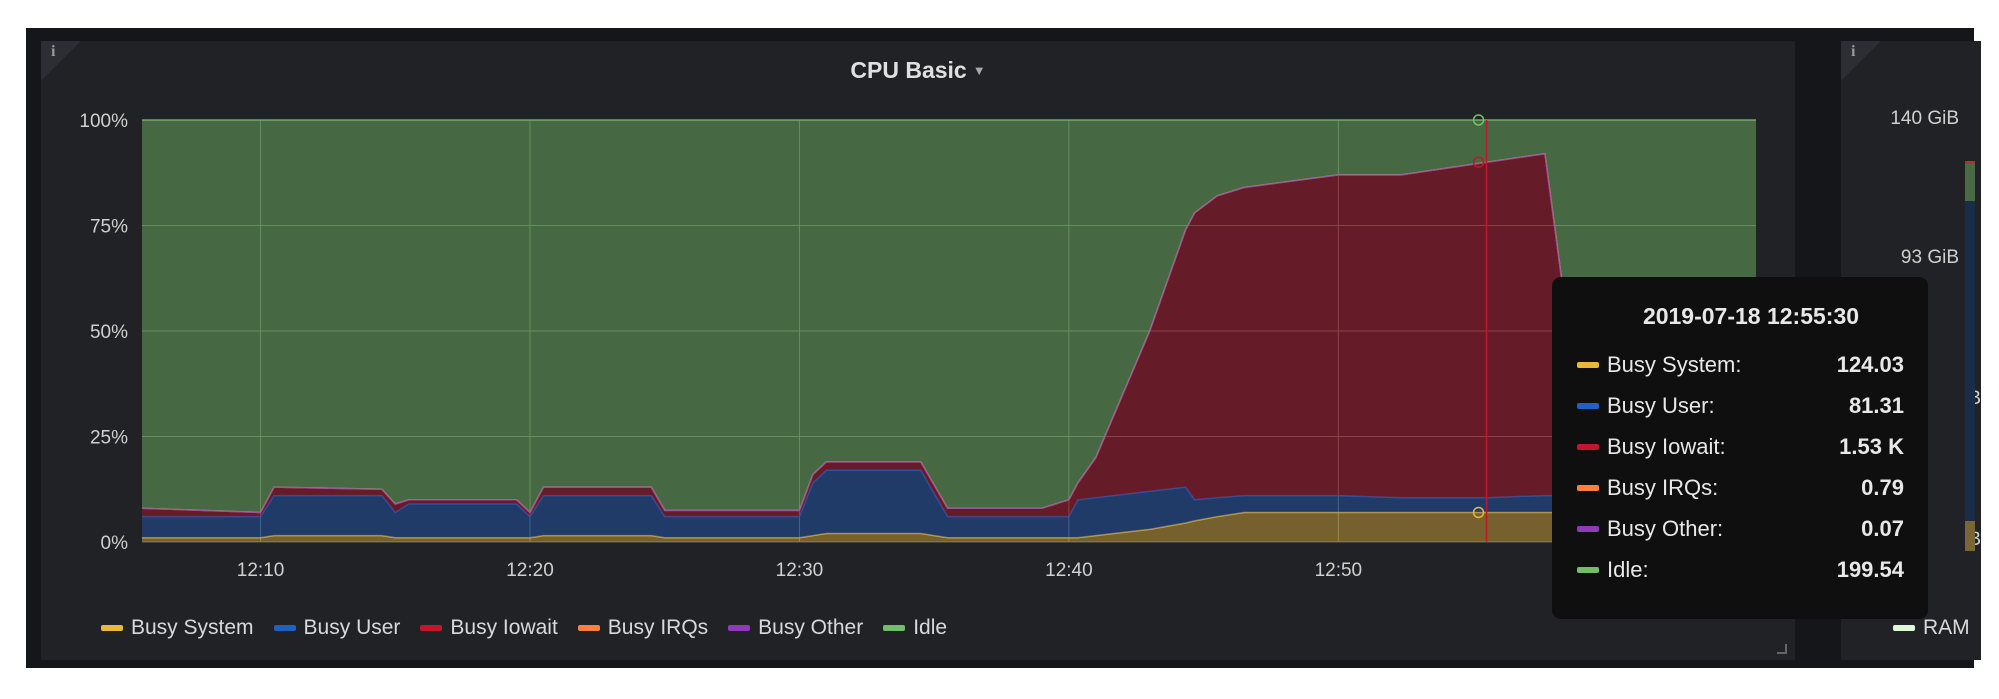 The height and width of the screenshot is (699, 1999). Describe the element at coordinates (109, 438) in the screenshot. I see `y-tick-label: 25%` at that location.